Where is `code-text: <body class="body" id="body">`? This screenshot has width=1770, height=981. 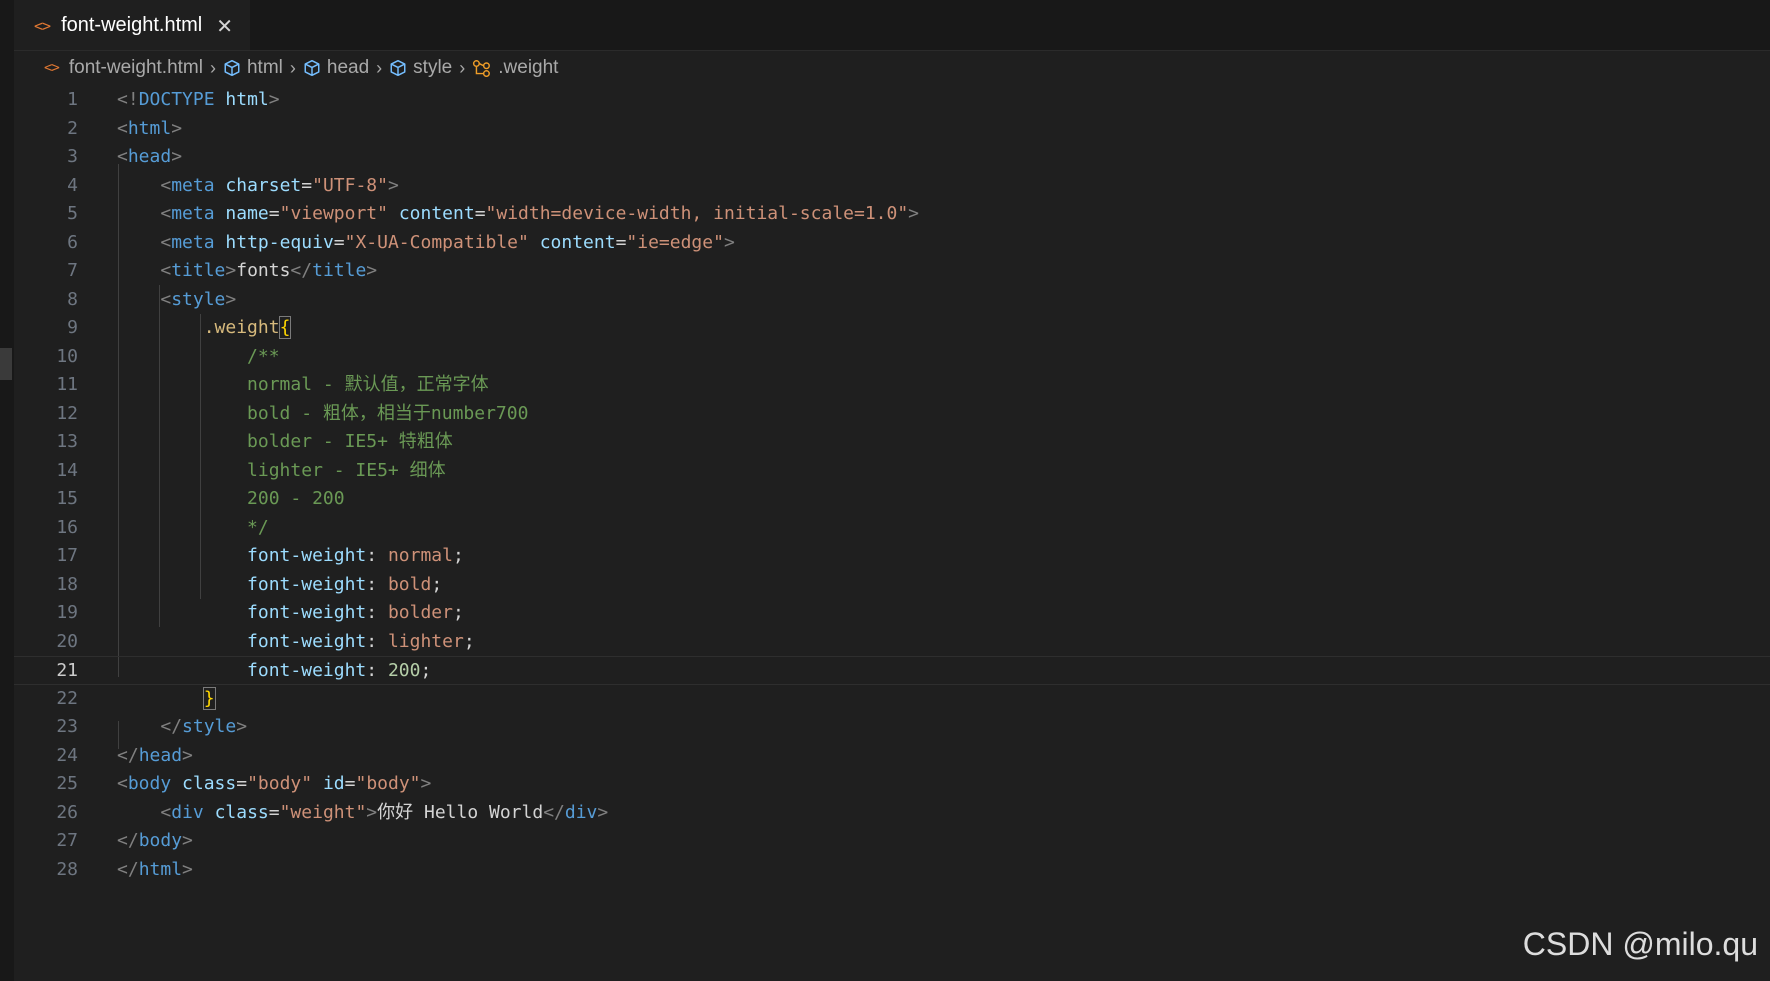
code-text: <body class="body" id="body"> is located at coordinates (274, 783).